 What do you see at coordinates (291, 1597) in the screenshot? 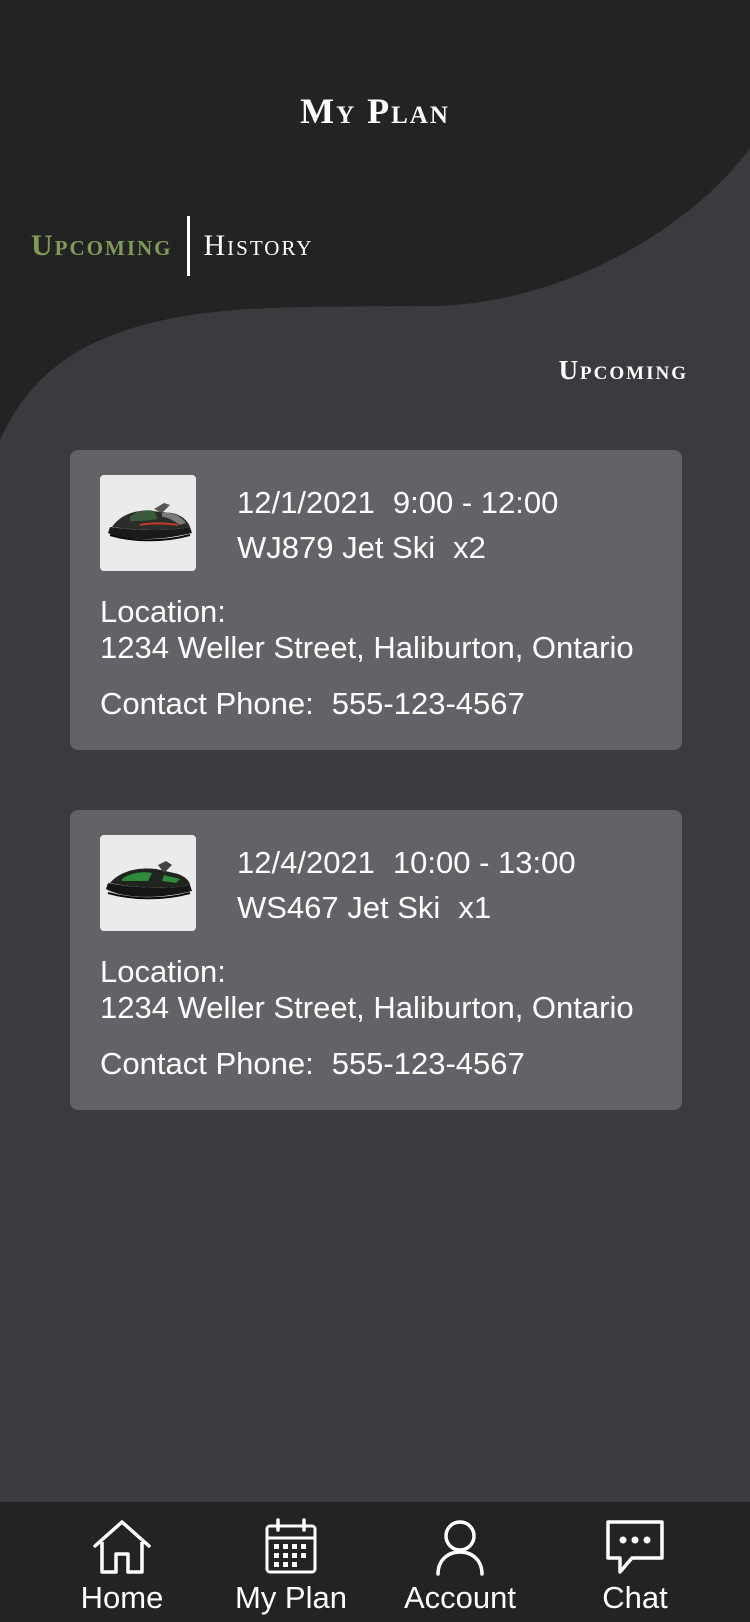
I see `nav-my-plan-label: My Plan` at bounding box center [291, 1597].